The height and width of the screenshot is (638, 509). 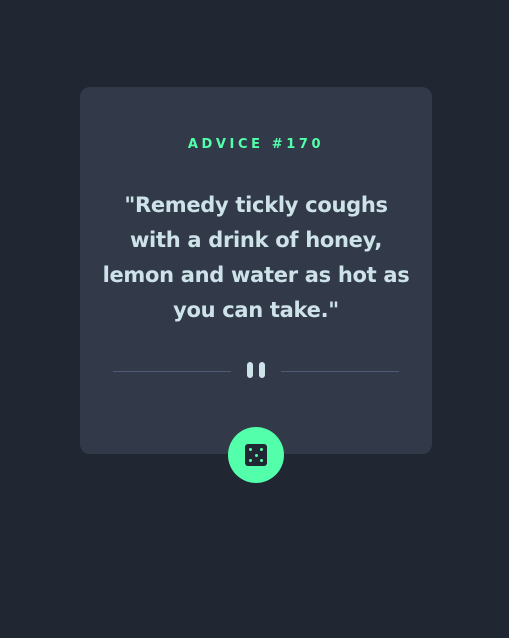 I want to click on pattern-divider, so click(x=256, y=371).